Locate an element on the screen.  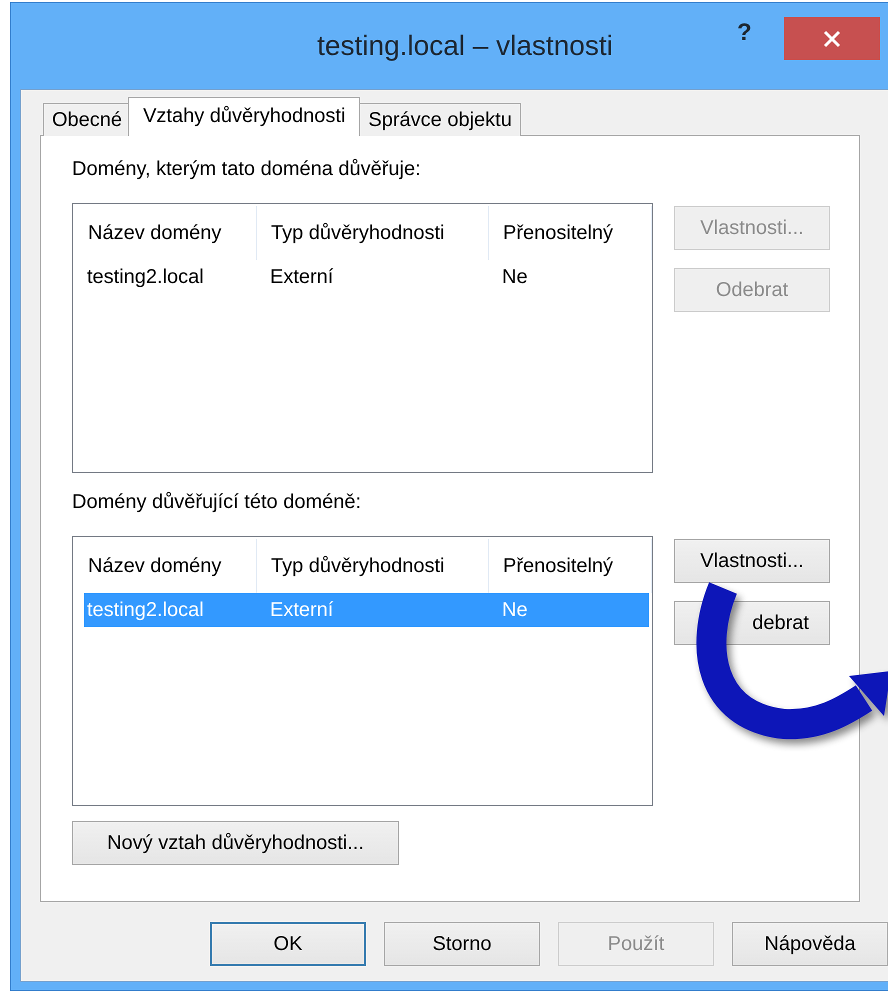
column-header: Přenositelný is located at coordinates (570, 233).